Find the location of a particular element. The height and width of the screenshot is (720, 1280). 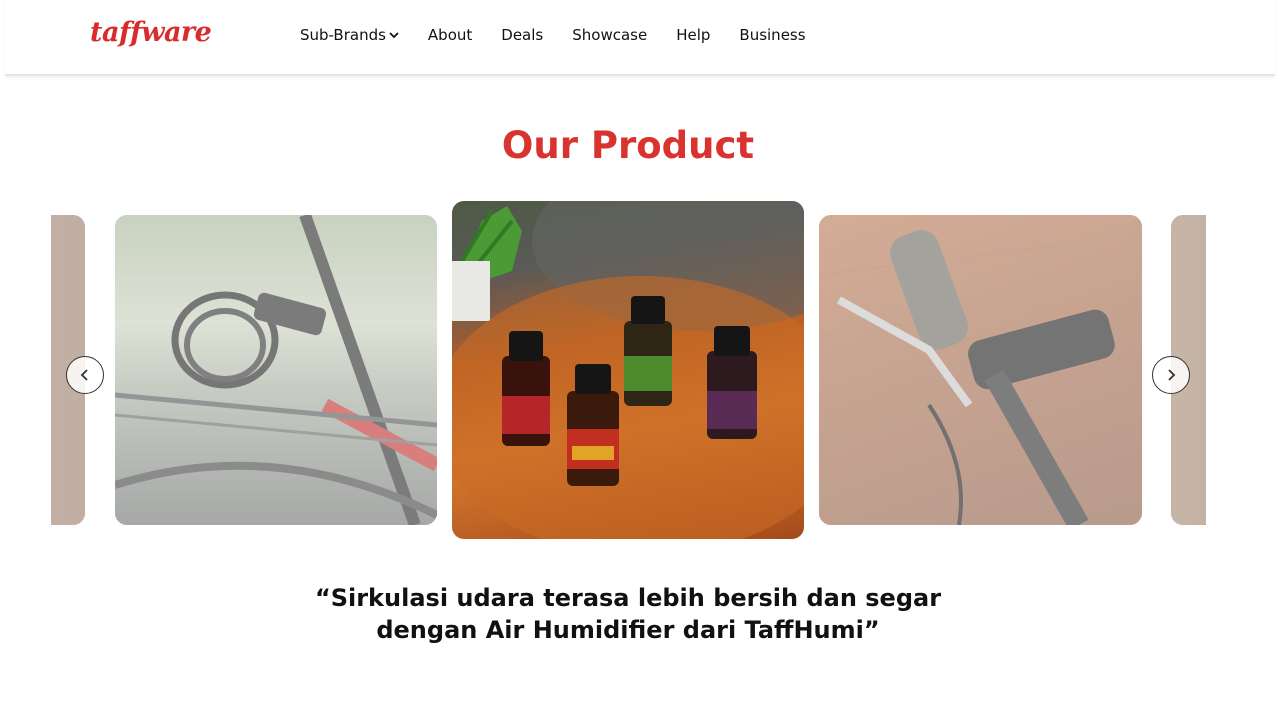

chevron-right-icon is located at coordinates (1172, 375).